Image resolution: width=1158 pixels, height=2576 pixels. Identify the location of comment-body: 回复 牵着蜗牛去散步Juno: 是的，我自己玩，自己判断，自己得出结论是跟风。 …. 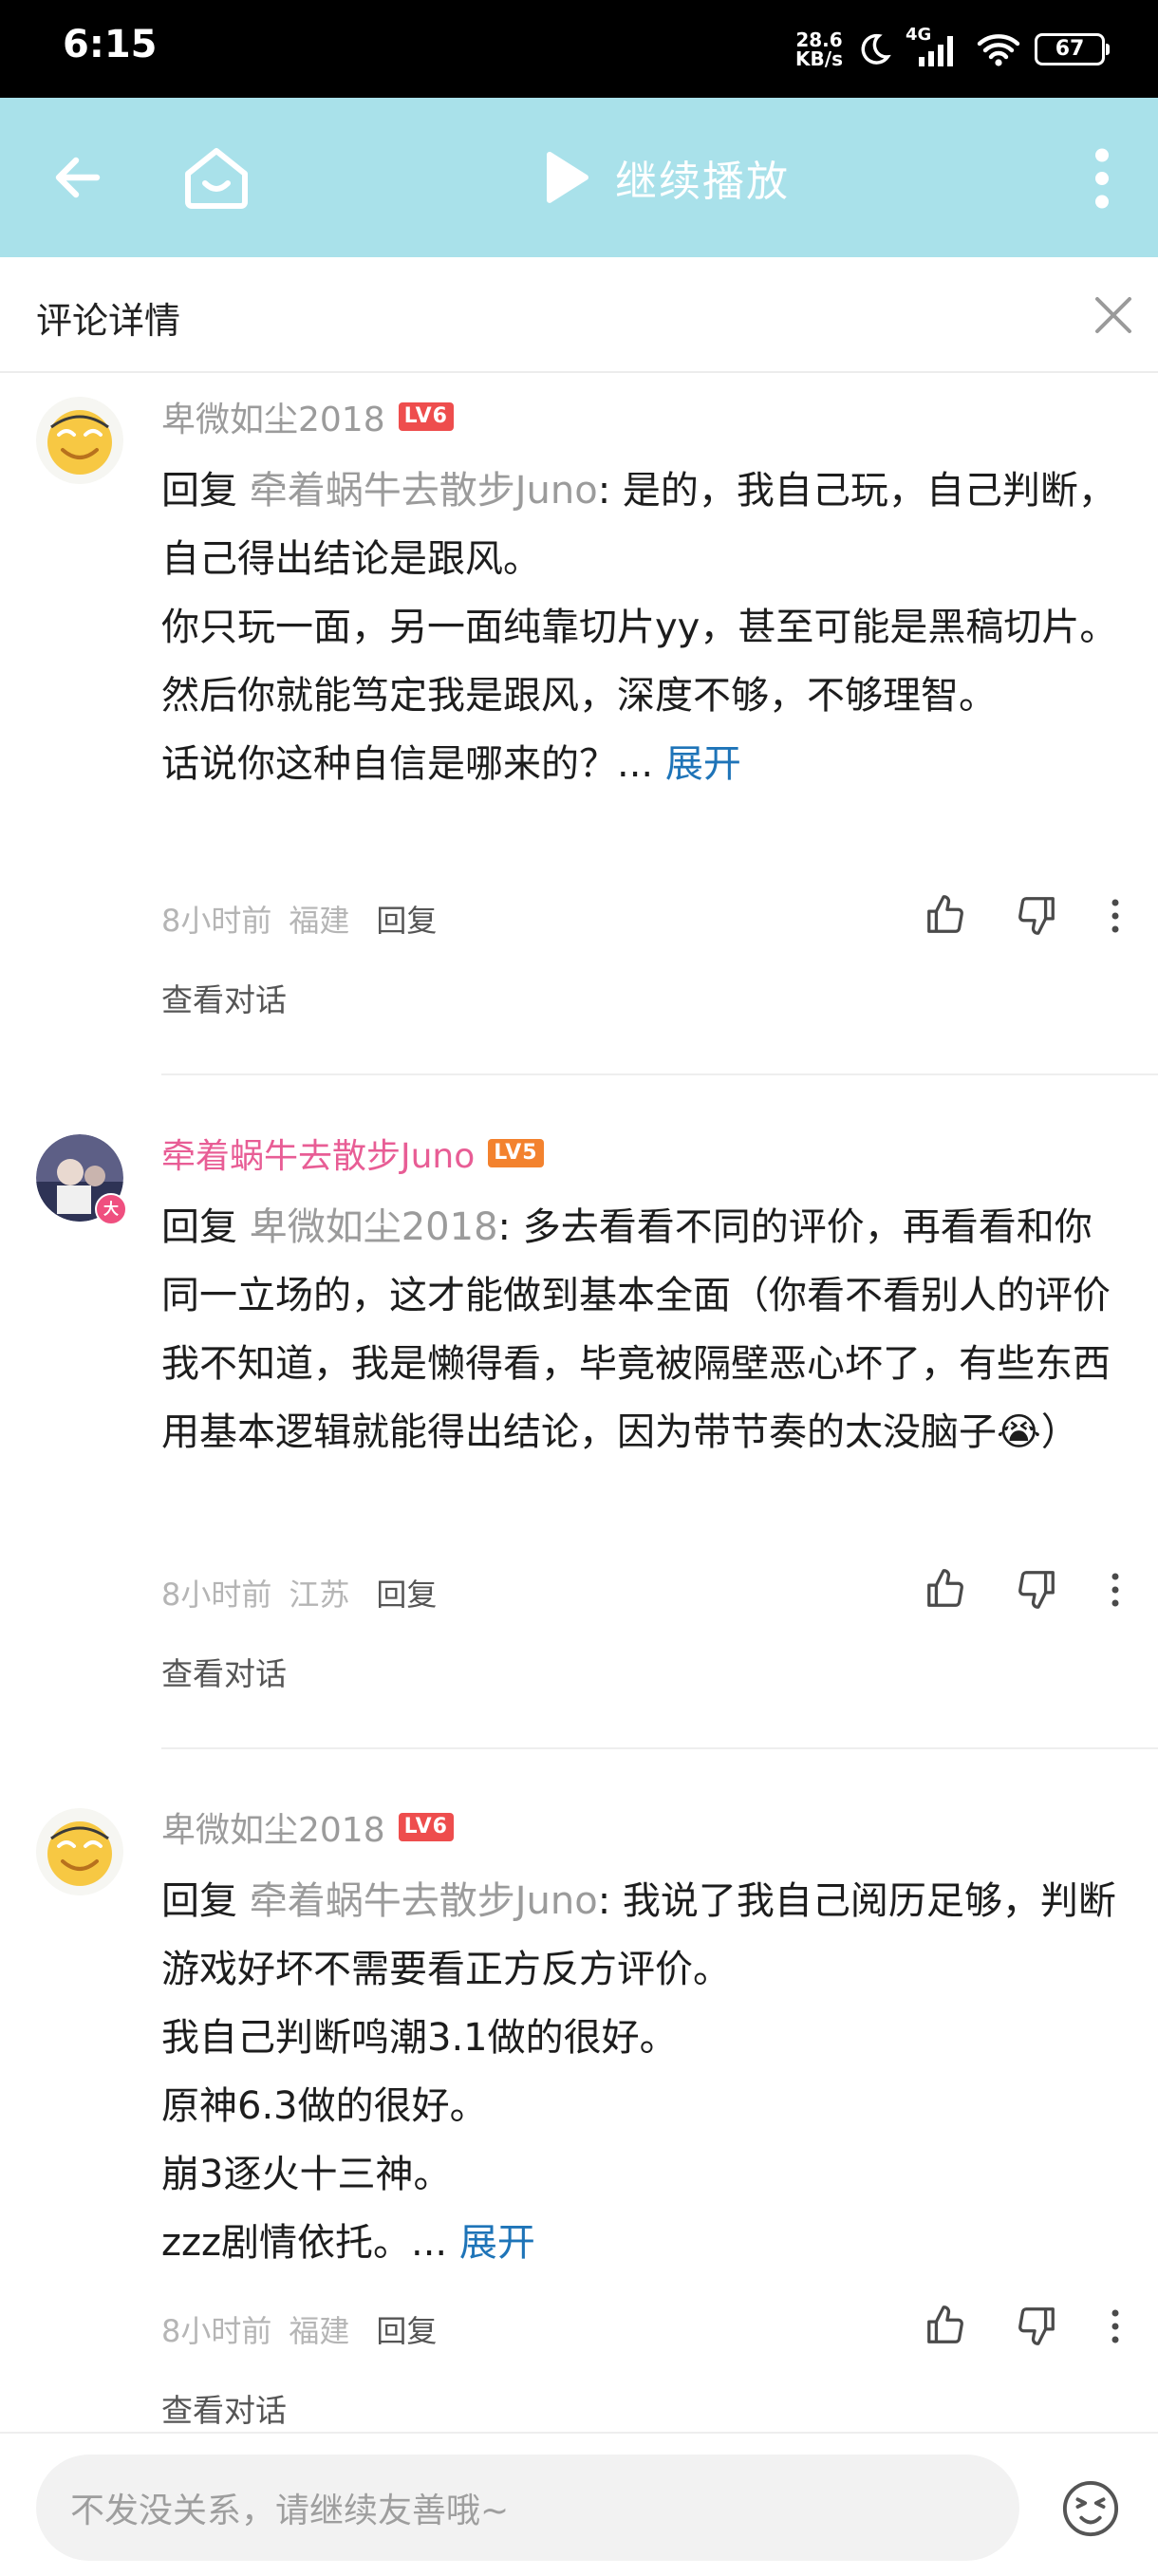
(640, 627).